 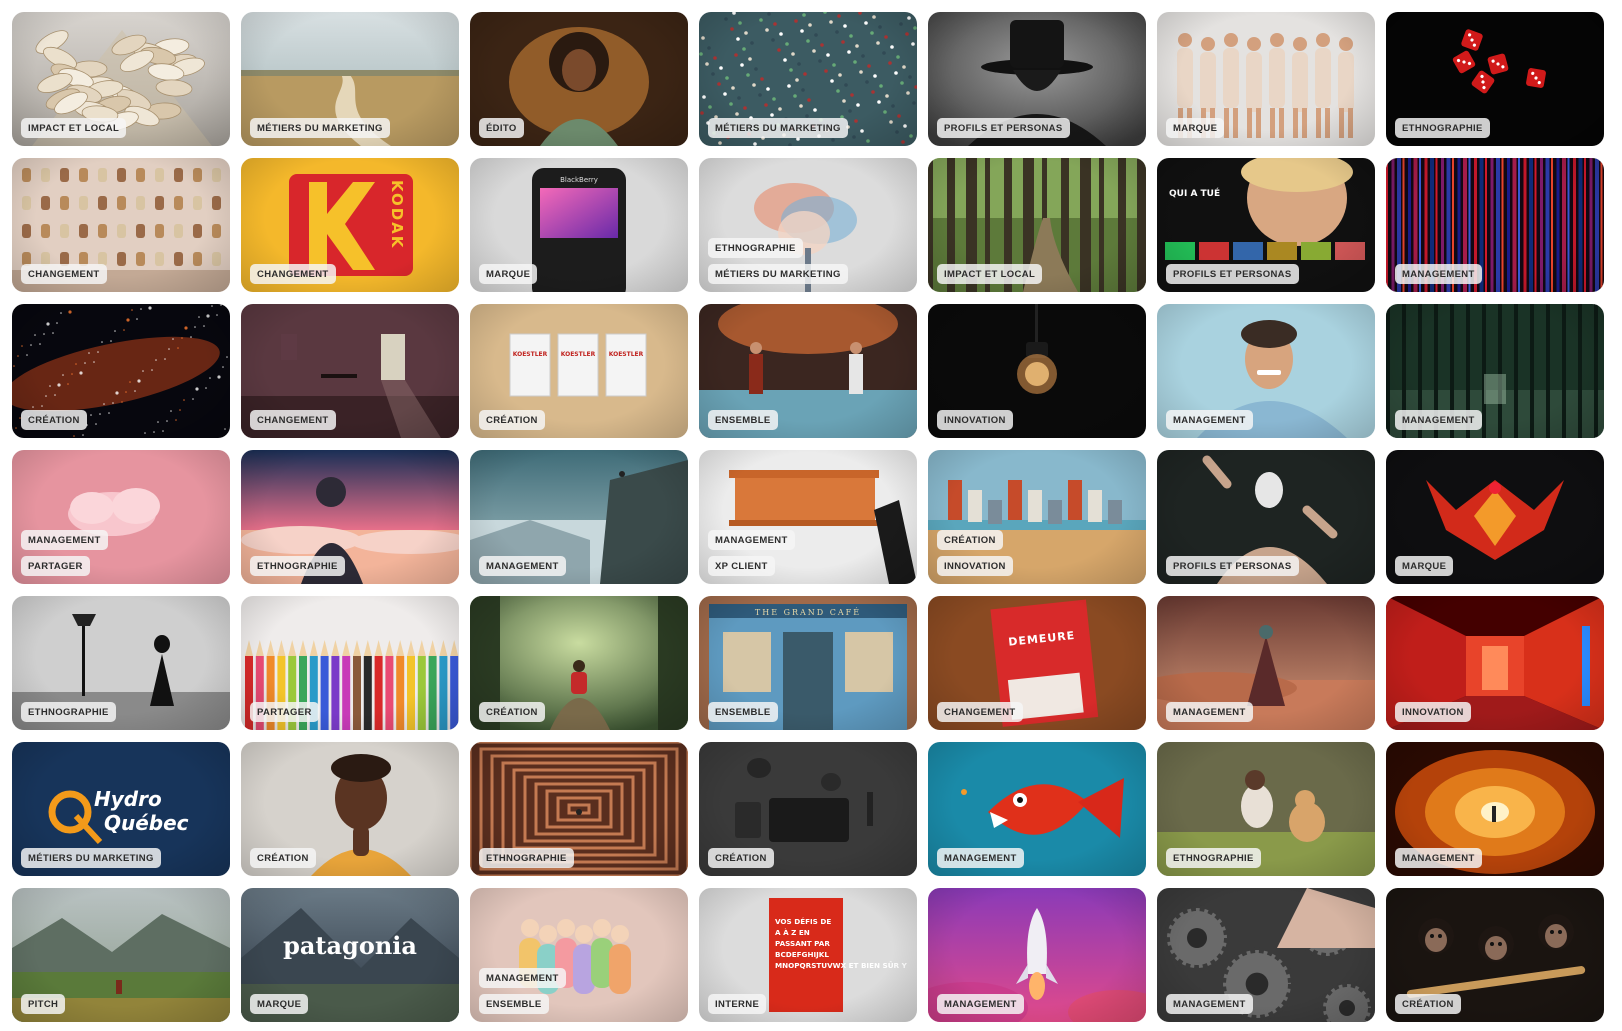 I want to click on card-thinking-woman: Création, so click(x=350, y=809).